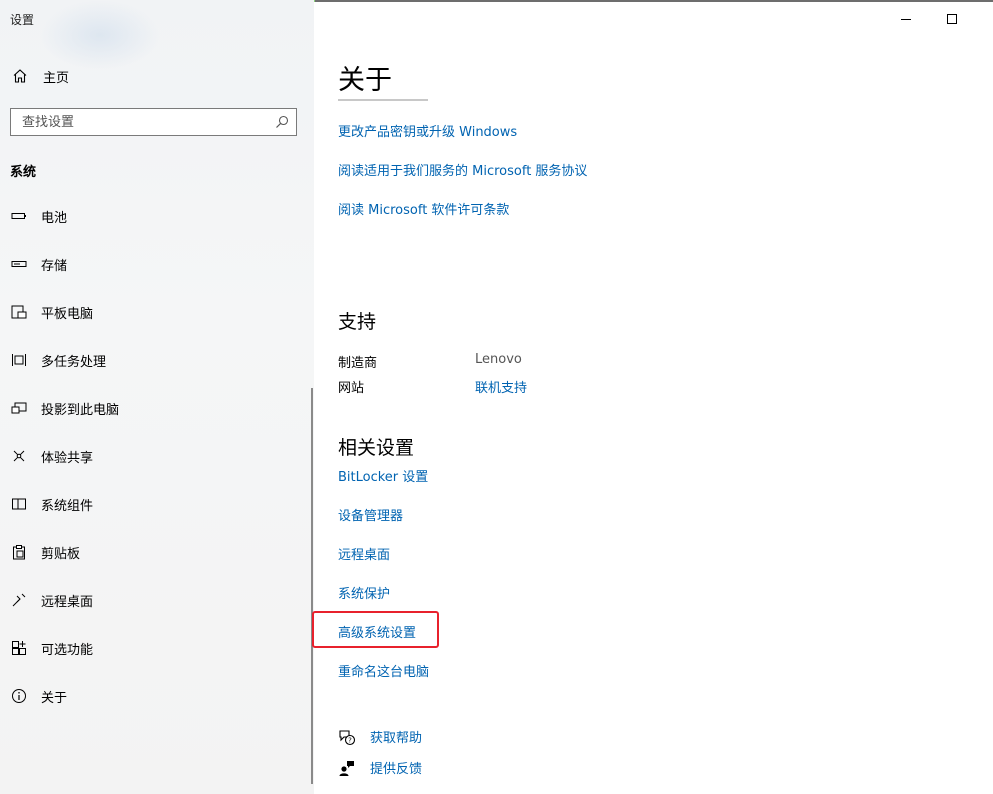 The height and width of the screenshot is (794, 993). What do you see at coordinates (376, 448) in the screenshot?
I see `related-settings-heading: 相关设置` at bounding box center [376, 448].